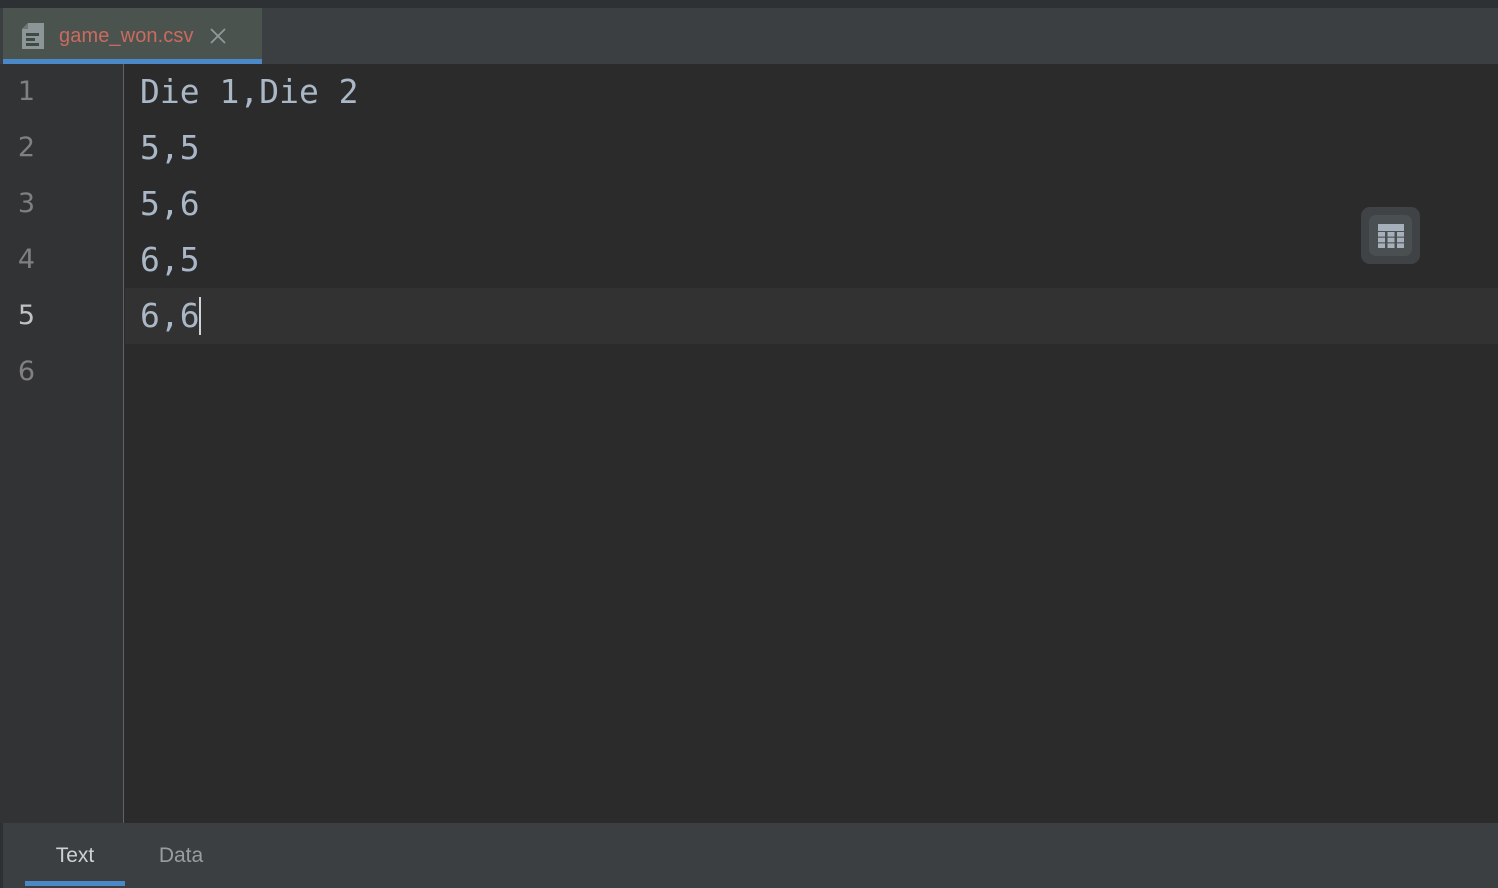 The image size is (1498, 888). Describe the element at coordinates (811, 148) in the screenshot. I see `code-line: 5,5` at that location.